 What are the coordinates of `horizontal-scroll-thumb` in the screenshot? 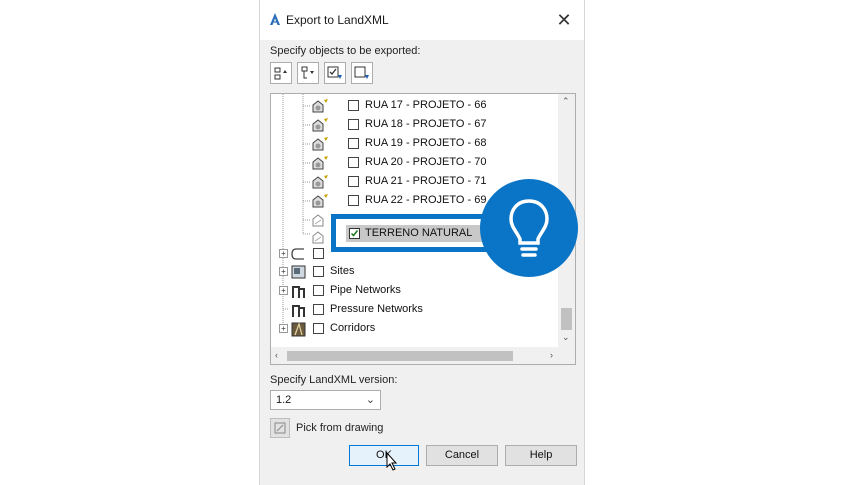 It's located at (400, 356).